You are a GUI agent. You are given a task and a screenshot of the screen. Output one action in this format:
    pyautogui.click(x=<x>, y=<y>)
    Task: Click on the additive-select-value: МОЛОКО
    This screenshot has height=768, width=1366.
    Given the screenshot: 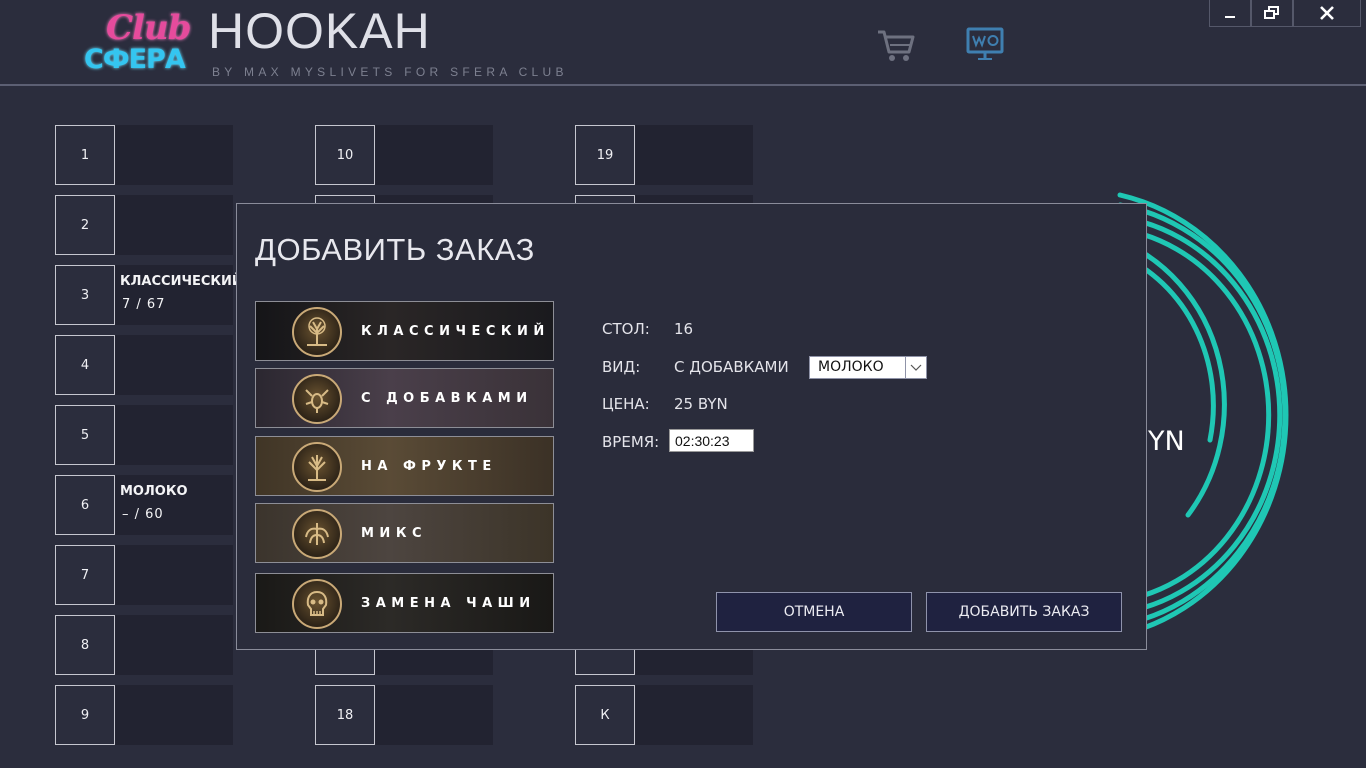 What is the action you would take?
    pyautogui.click(x=851, y=367)
    